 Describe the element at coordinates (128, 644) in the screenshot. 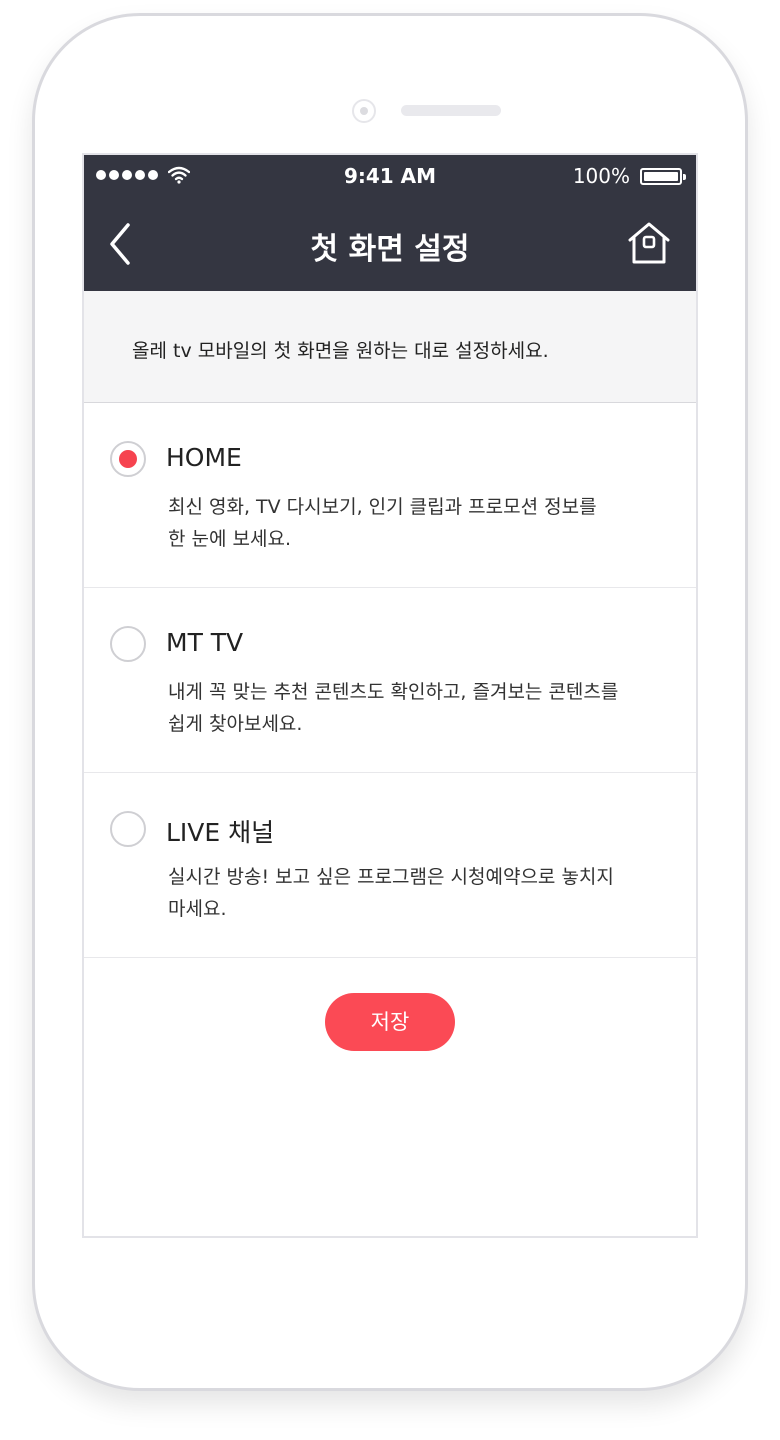

I see `radio-button-mt-tv` at that location.